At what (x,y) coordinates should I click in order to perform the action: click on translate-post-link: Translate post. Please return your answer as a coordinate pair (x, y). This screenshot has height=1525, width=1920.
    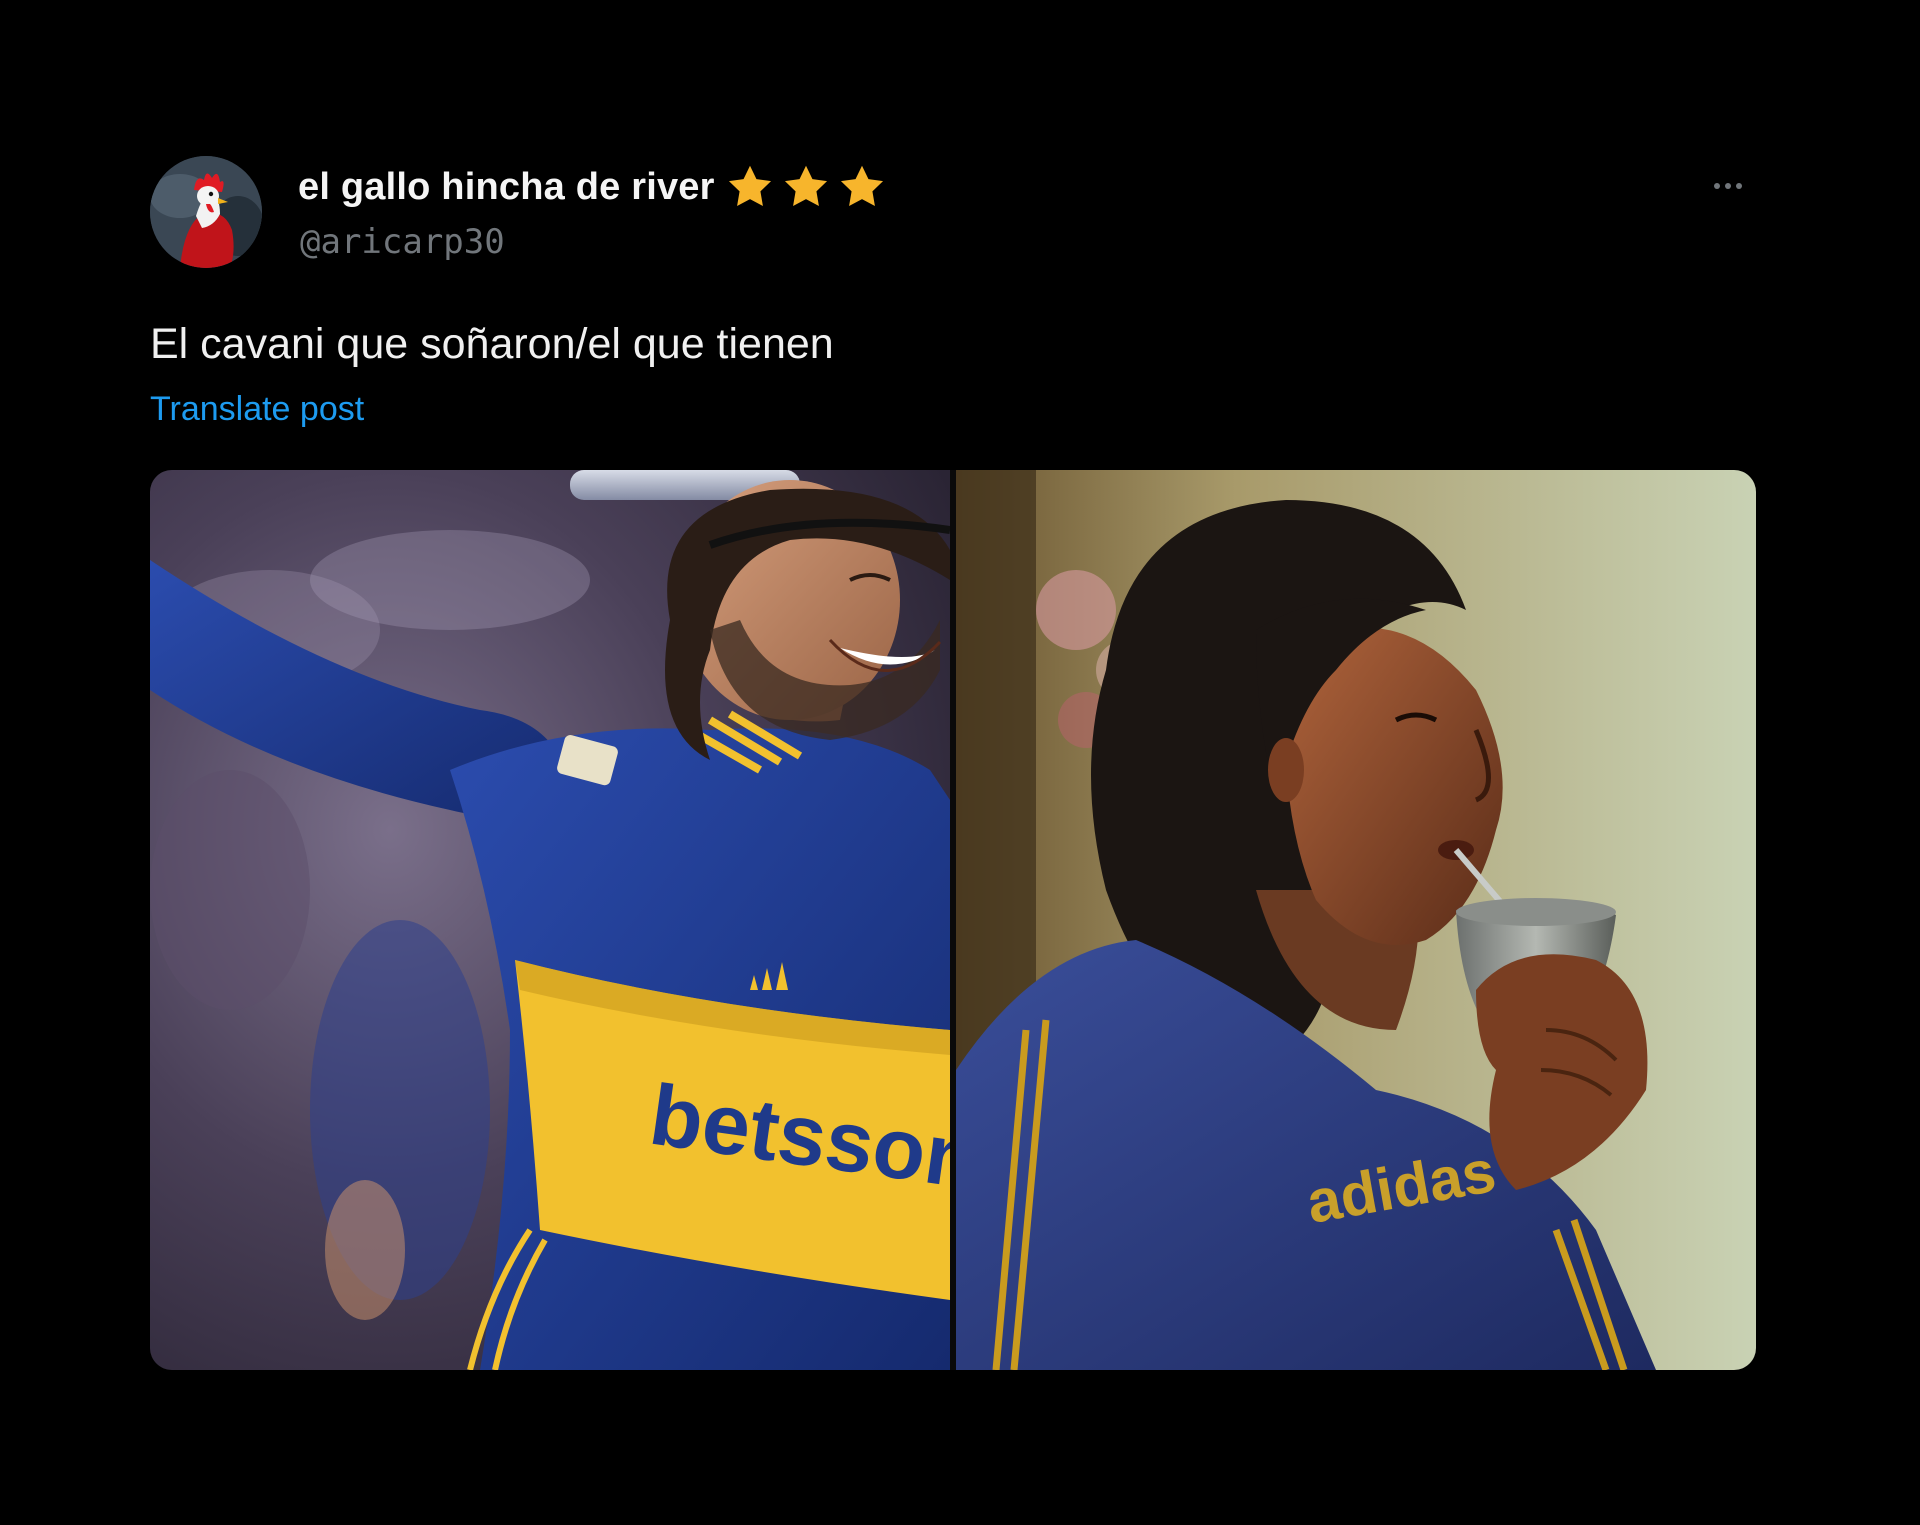
    Looking at the image, I should click on (257, 409).